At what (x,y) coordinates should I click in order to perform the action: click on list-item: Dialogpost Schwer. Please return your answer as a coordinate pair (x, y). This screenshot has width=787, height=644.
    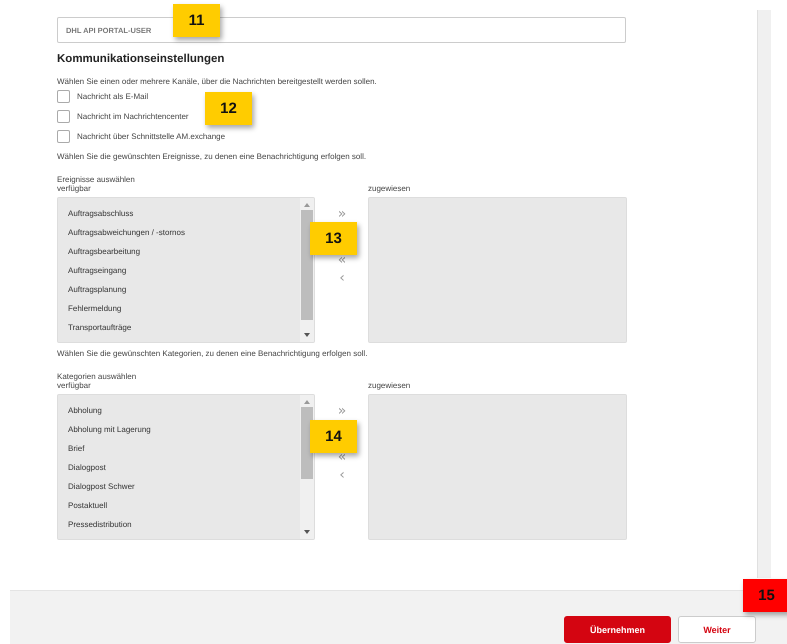
    Looking at the image, I should click on (184, 486).